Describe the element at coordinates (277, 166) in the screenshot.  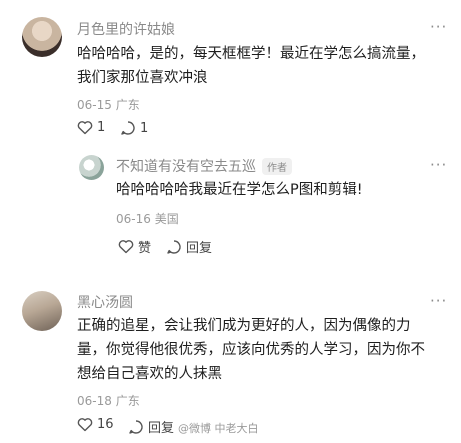
I see `author-badge: 作者` at that location.